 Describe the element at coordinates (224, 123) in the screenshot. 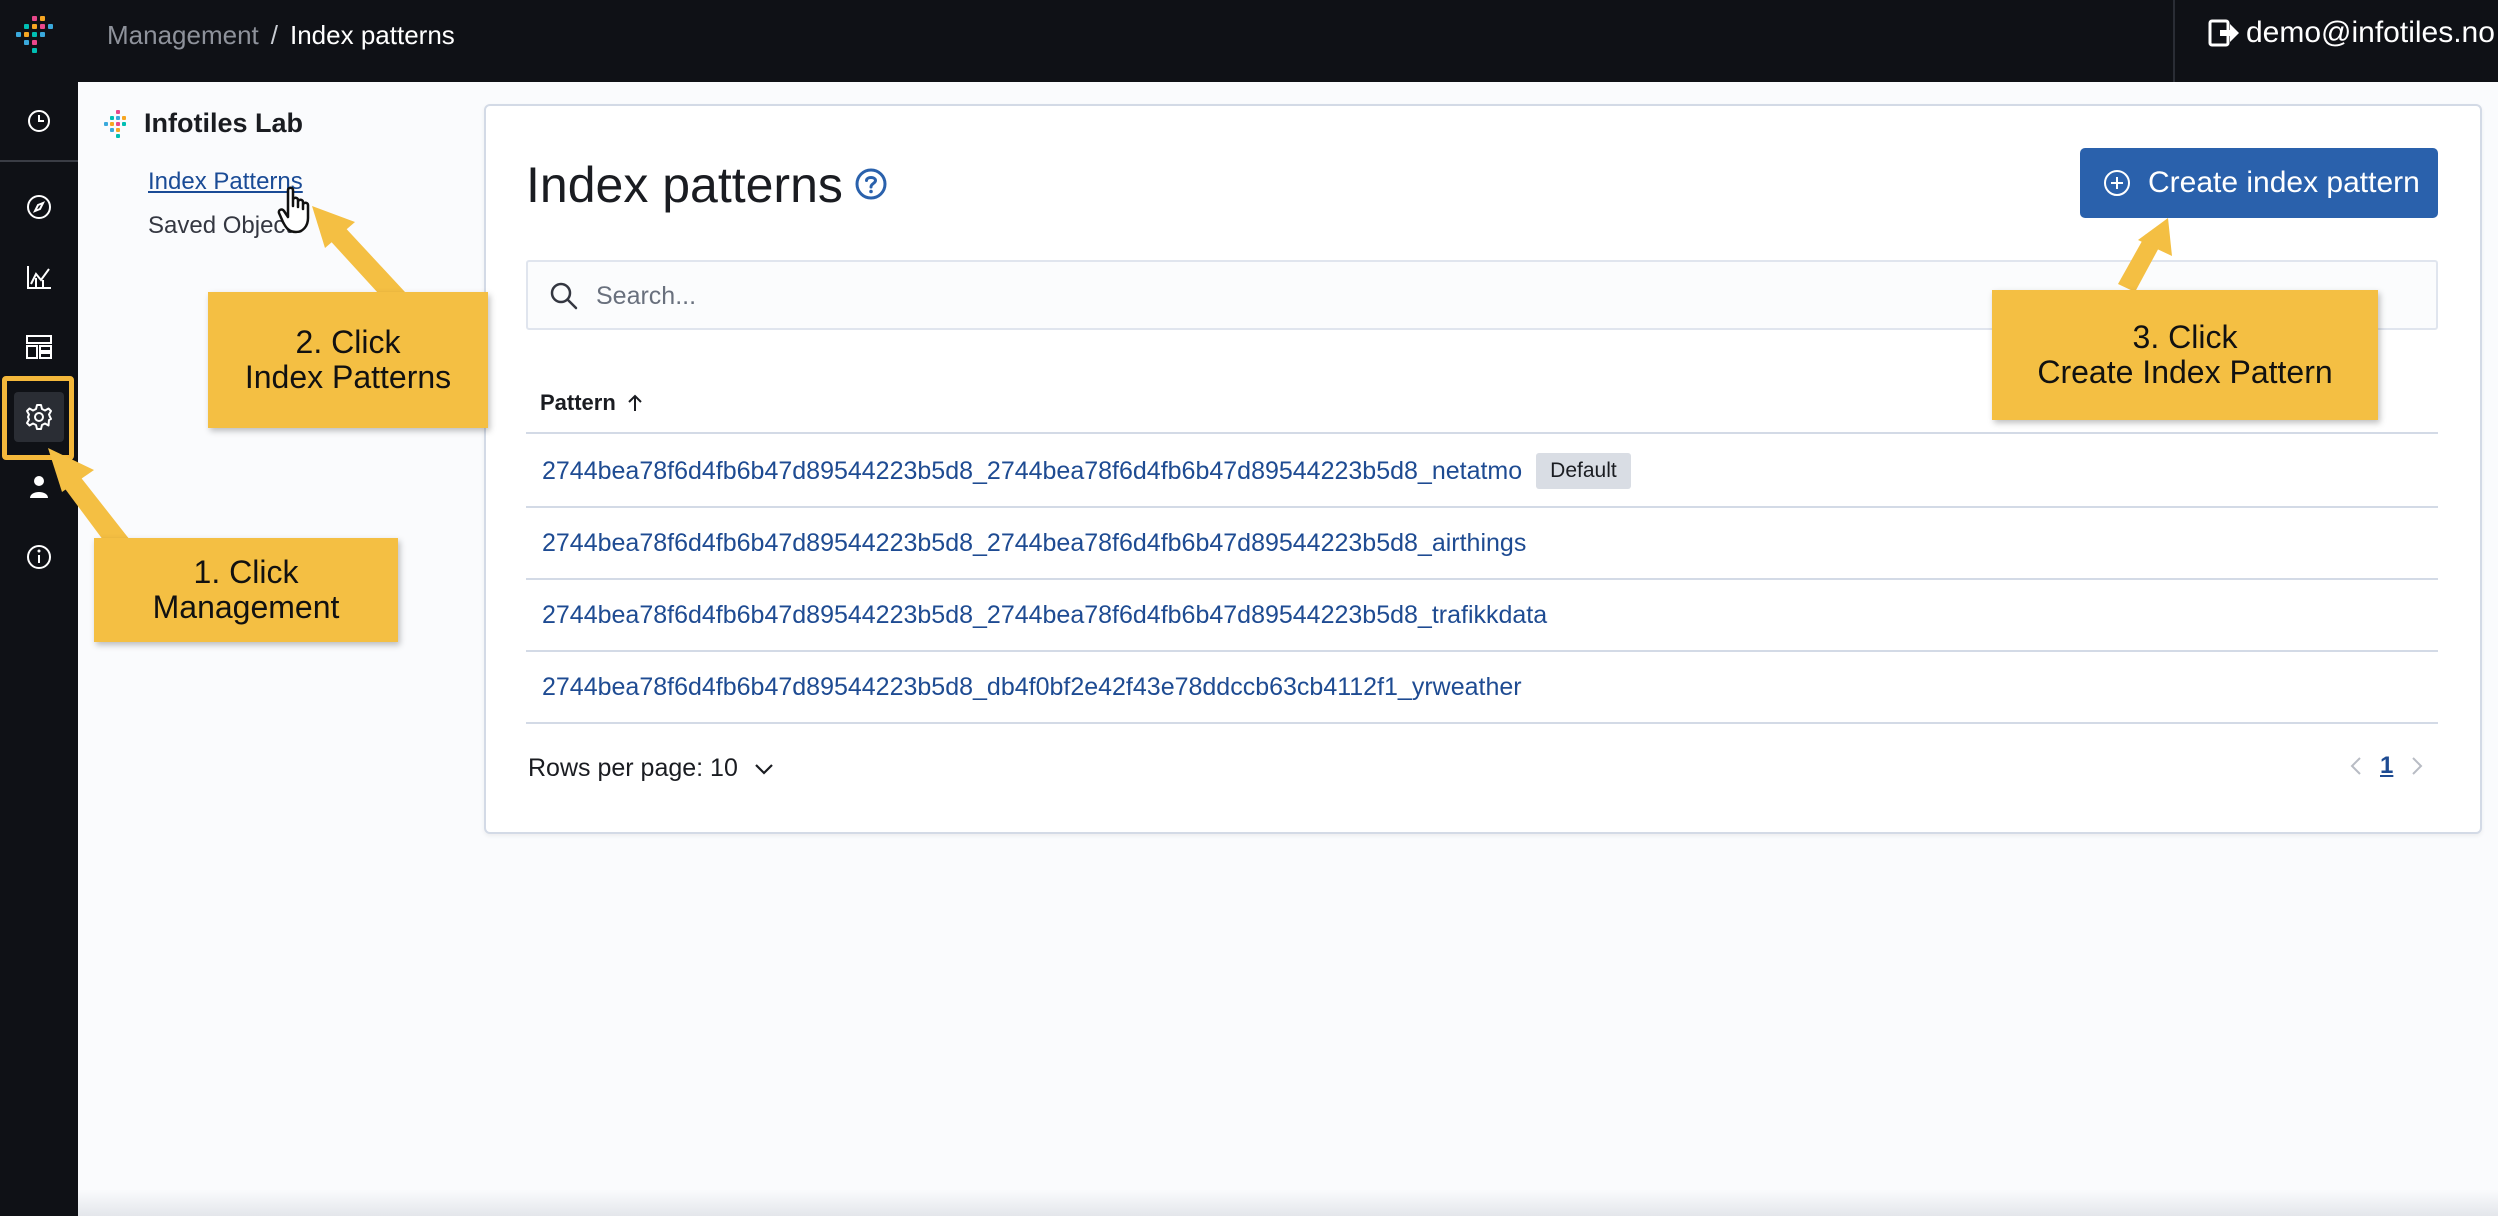

I see `sidenav-title-text: Infotiles Lab` at that location.